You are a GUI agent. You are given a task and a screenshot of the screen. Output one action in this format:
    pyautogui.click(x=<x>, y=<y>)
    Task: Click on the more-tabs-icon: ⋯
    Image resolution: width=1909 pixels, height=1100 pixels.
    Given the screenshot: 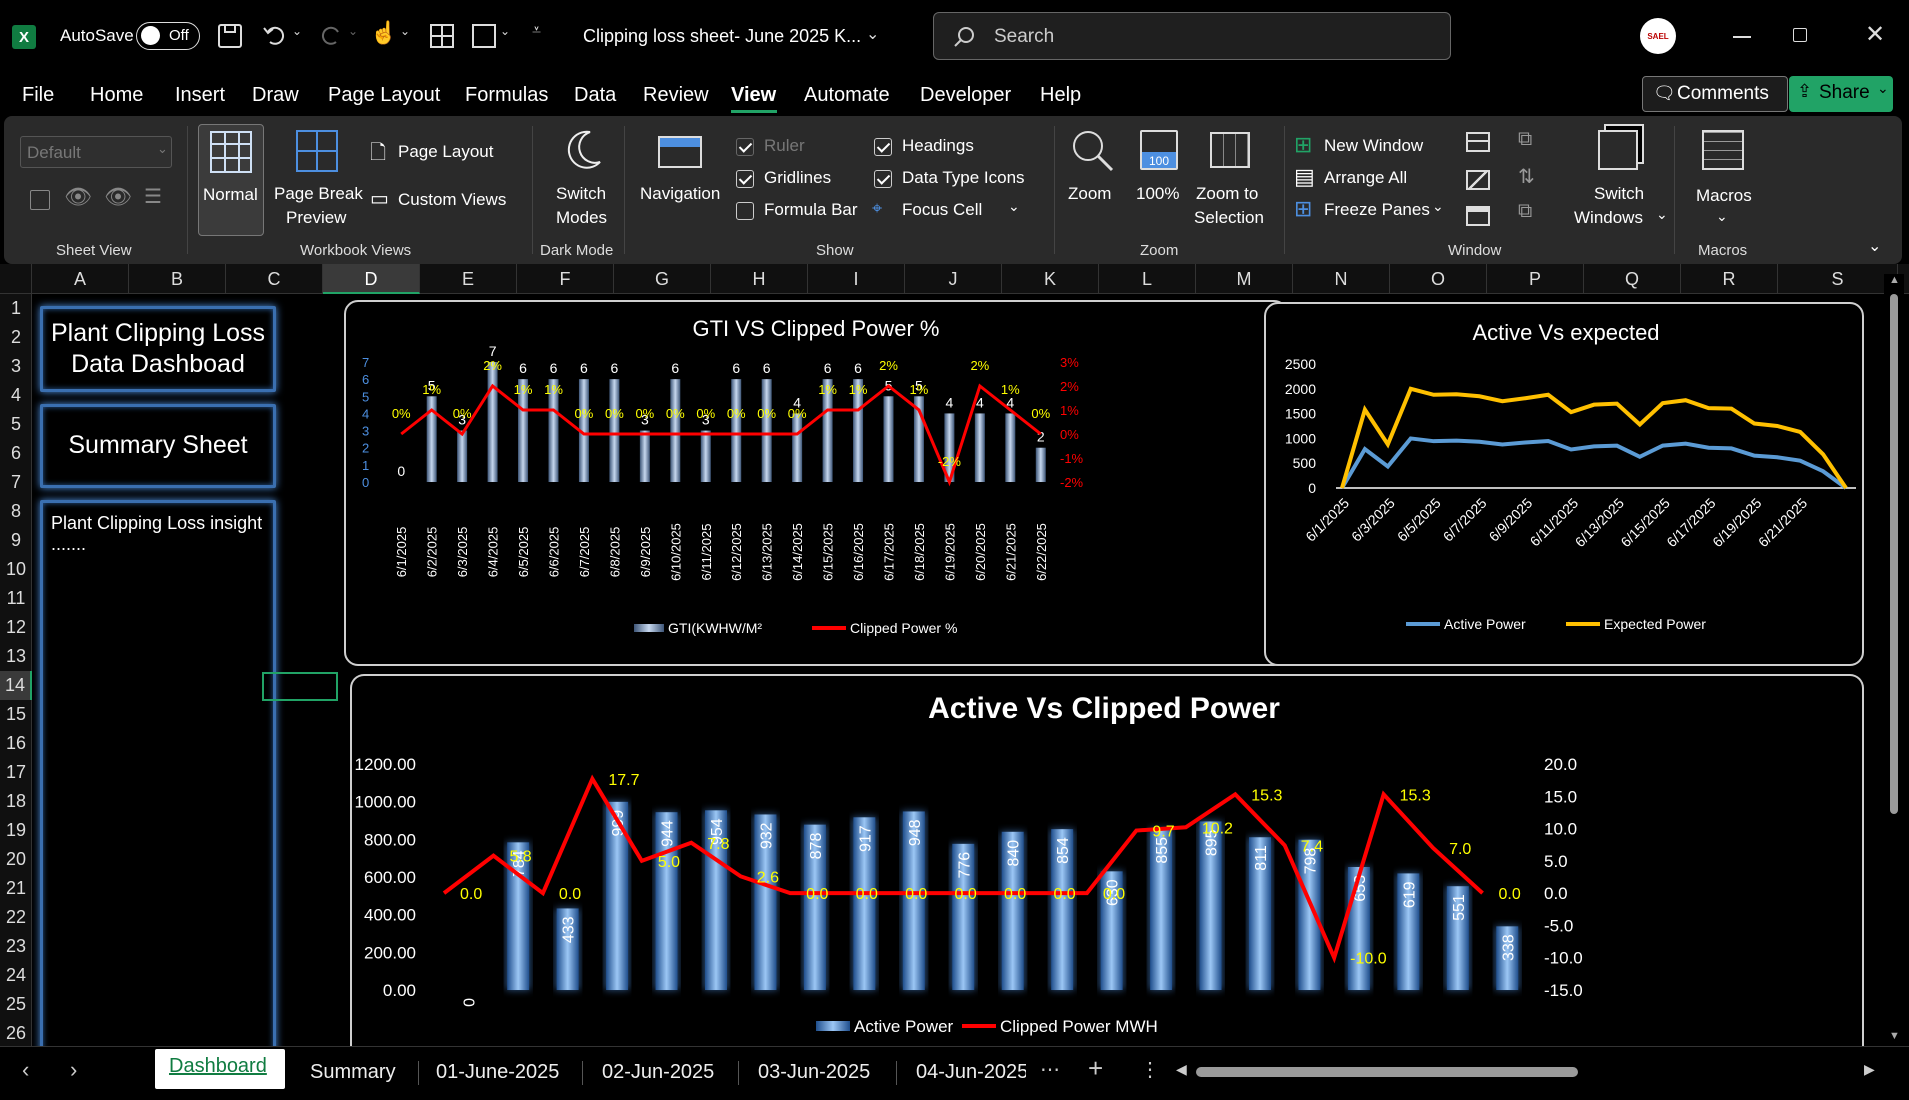 What is the action you would take?
    pyautogui.click(x=1050, y=1069)
    